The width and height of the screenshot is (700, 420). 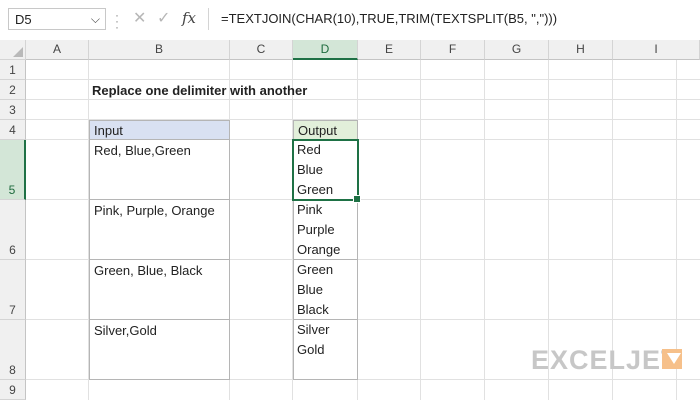 What do you see at coordinates (517, 50) in the screenshot?
I see `column-header-g: G` at bounding box center [517, 50].